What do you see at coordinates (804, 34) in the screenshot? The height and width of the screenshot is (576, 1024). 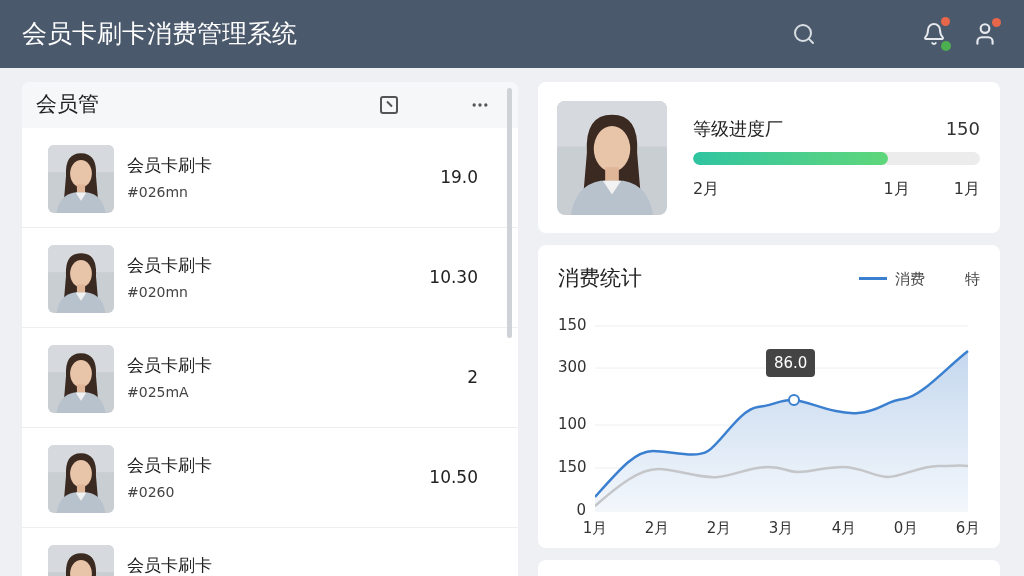 I see `search-button` at bounding box center [804, 34].